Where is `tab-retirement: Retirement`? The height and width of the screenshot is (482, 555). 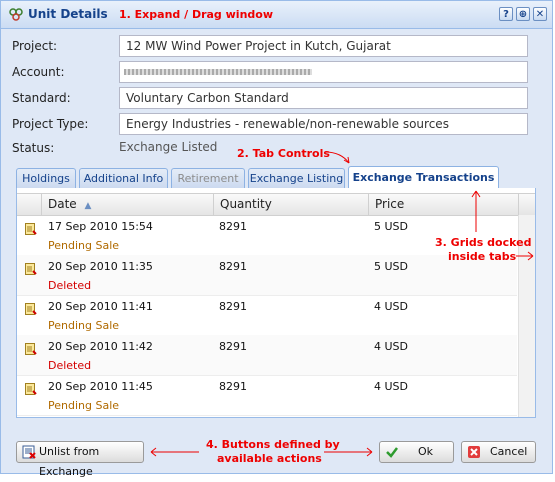 tab-retirement: Retirement is located at coordinates (208, 178).